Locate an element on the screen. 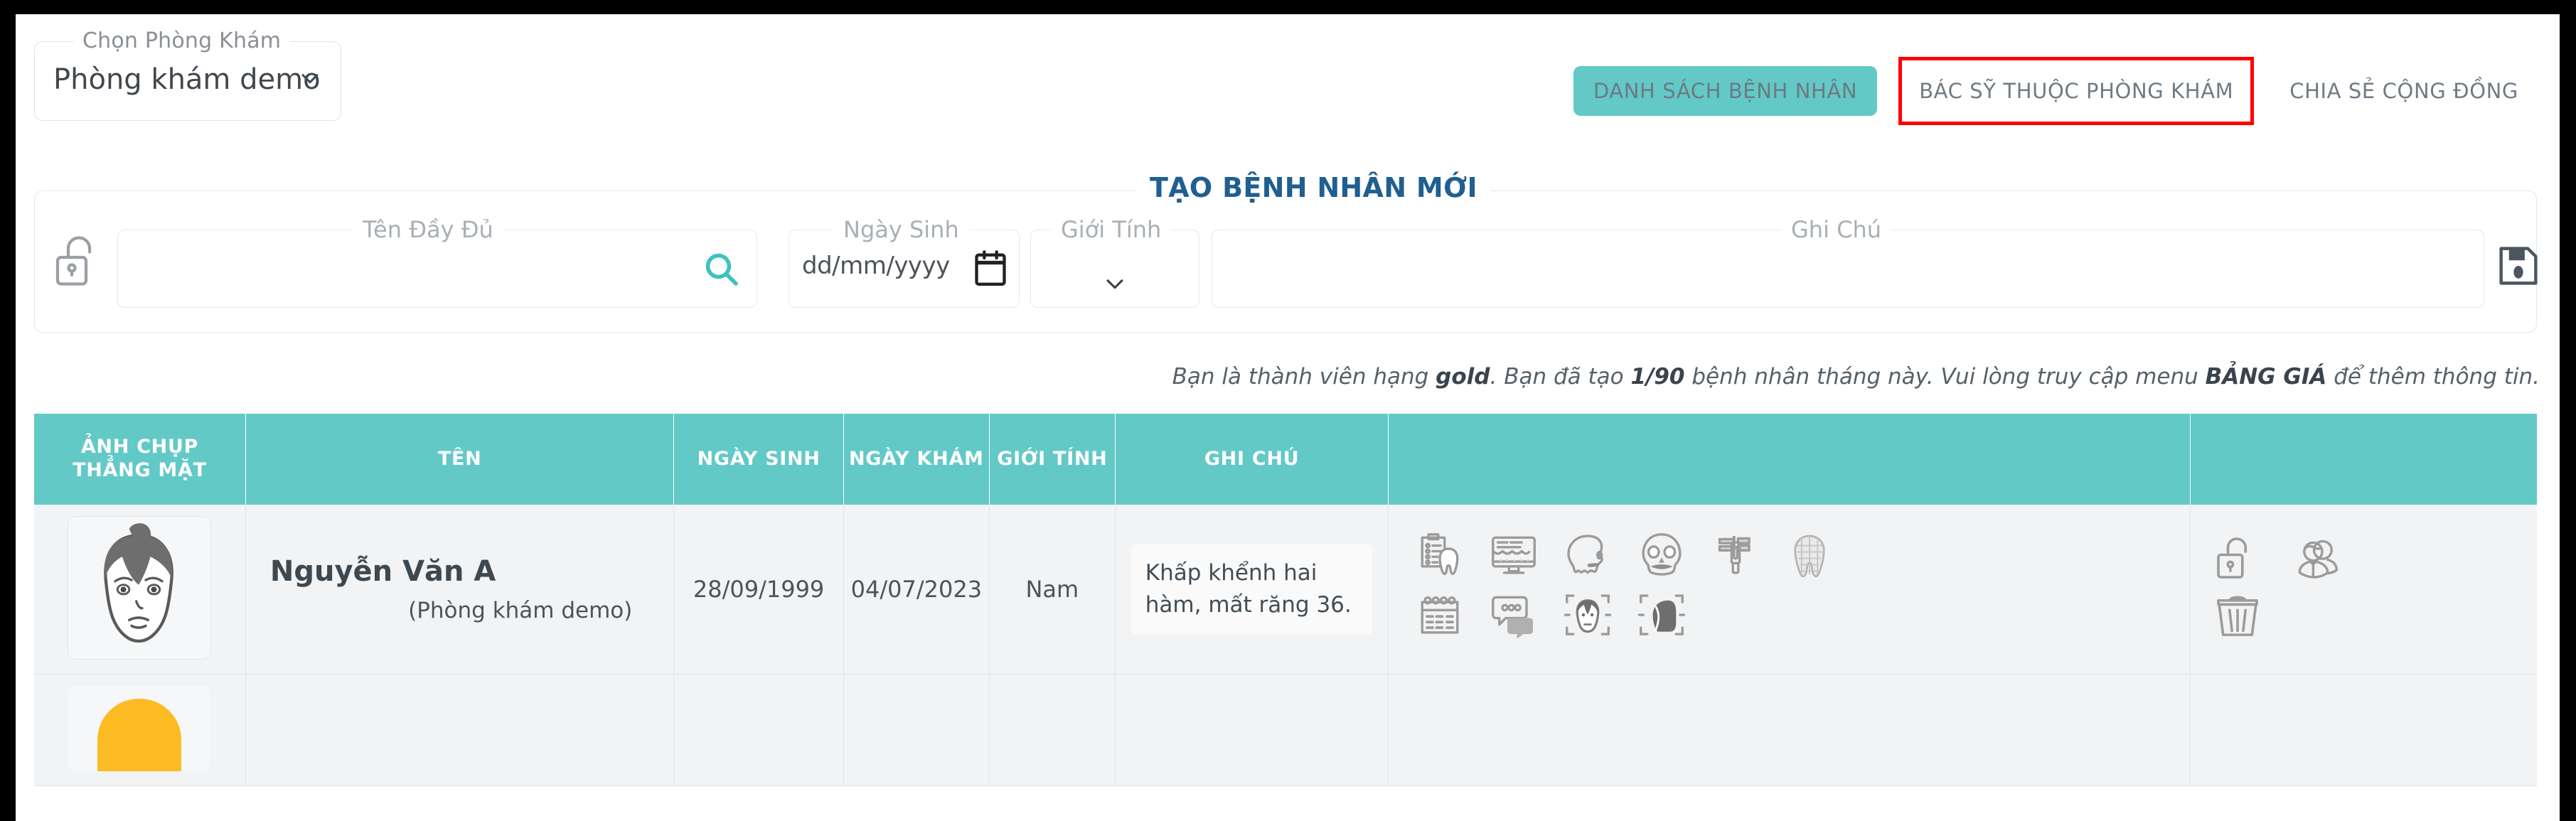 This screenshot has height=821, width=2576. caliper-icon is located at coordinates (1735, 555).